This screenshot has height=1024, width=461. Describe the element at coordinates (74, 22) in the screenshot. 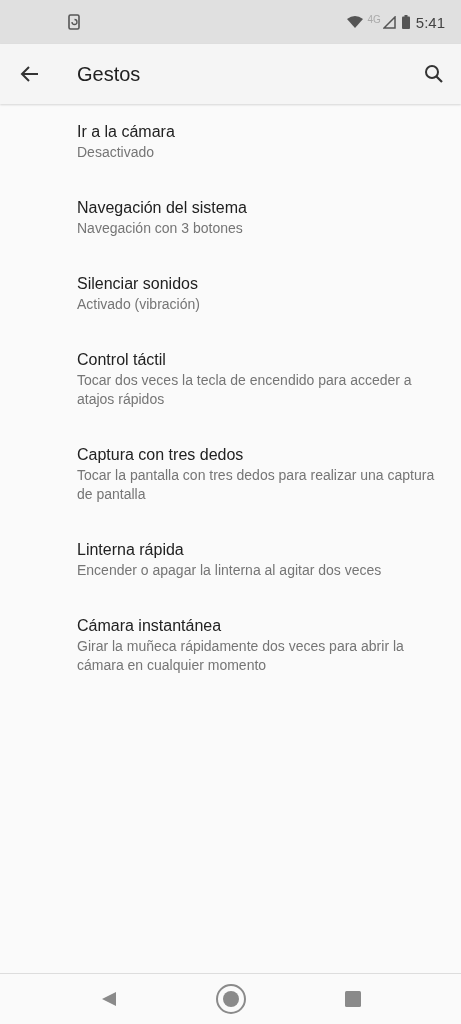

I see `phone-rotate-icon` at that location.